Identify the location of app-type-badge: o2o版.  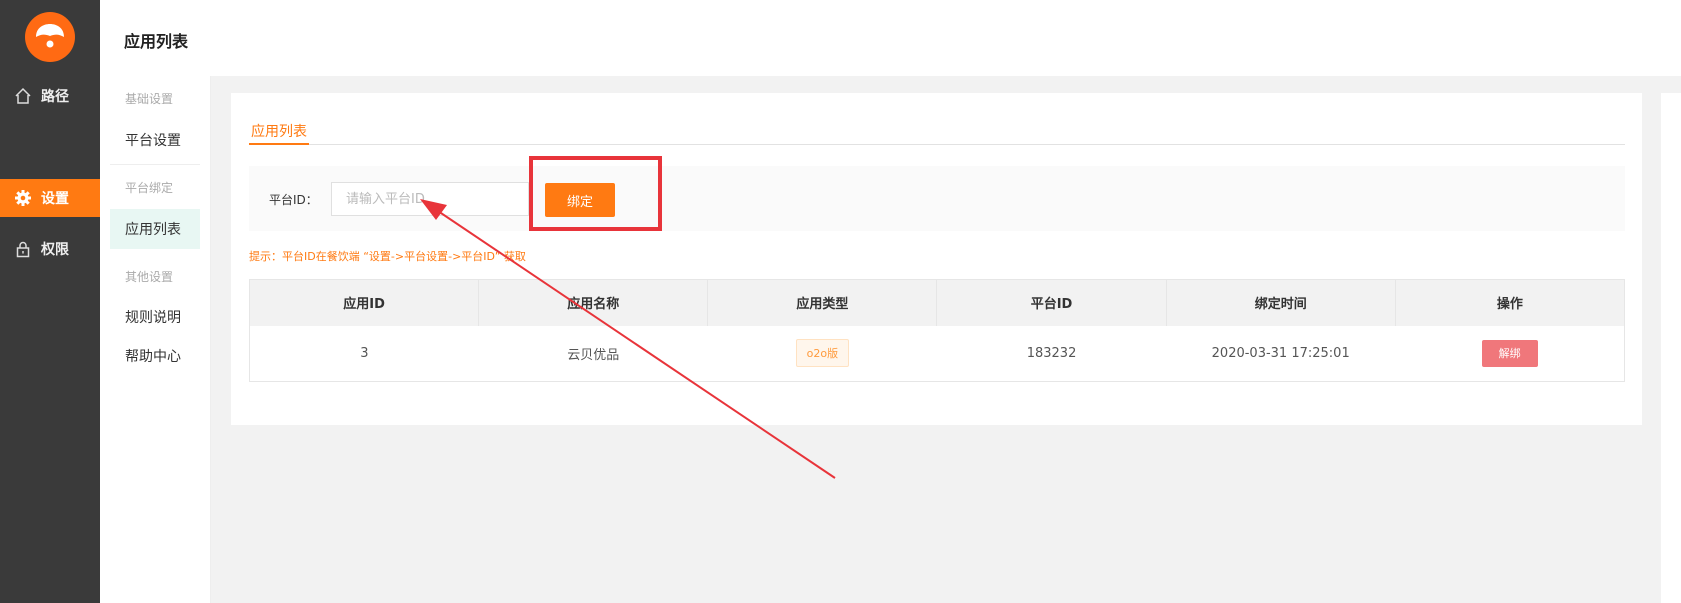
(822, 353).